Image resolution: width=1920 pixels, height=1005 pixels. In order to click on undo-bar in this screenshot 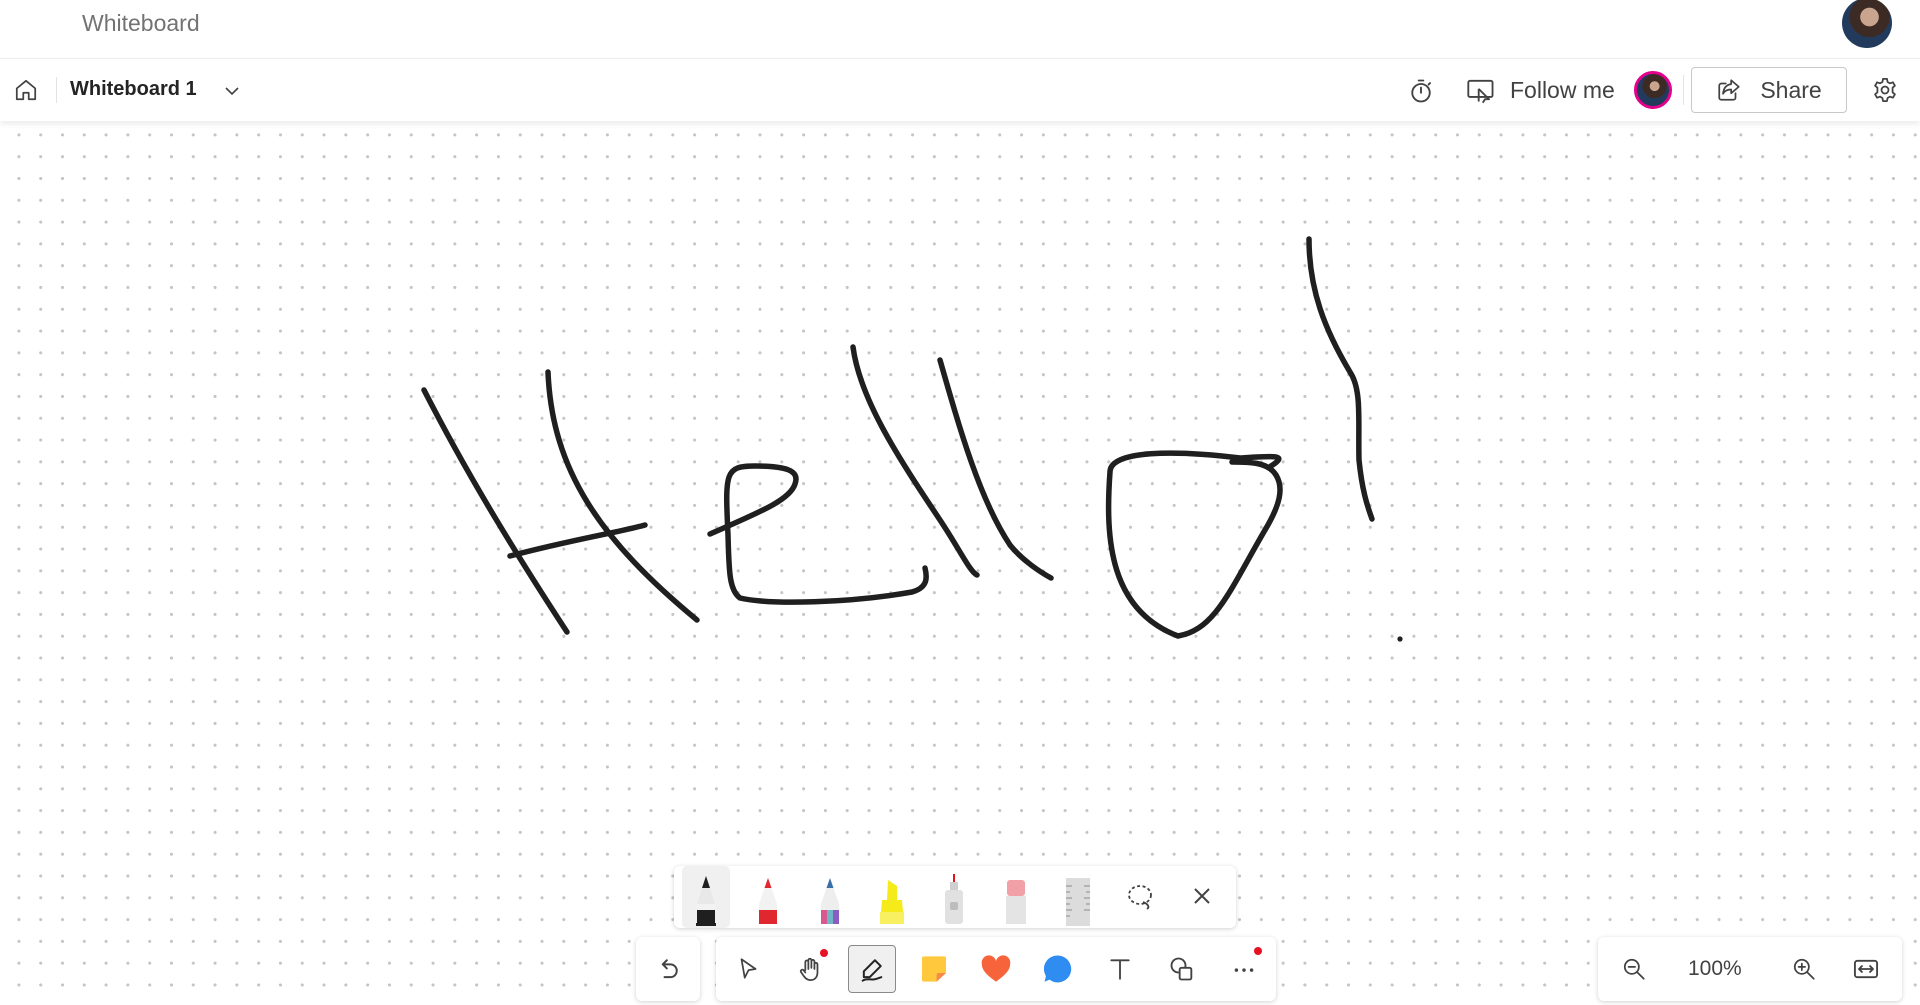, I will do `click(668, 969)`.